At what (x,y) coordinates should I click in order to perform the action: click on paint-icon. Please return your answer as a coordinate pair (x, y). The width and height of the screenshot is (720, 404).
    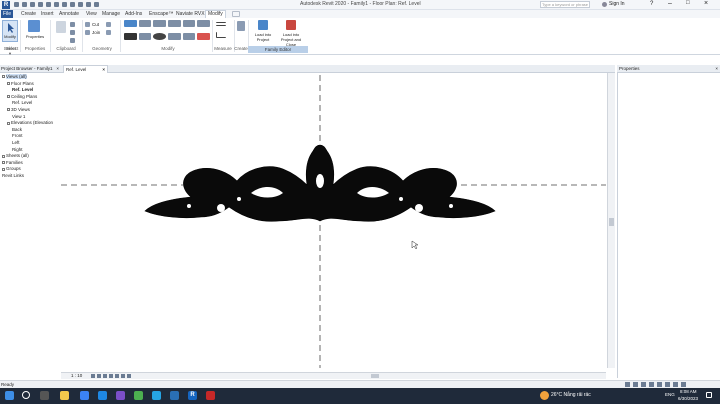
    Looking at the image, I should click on (108, 32).